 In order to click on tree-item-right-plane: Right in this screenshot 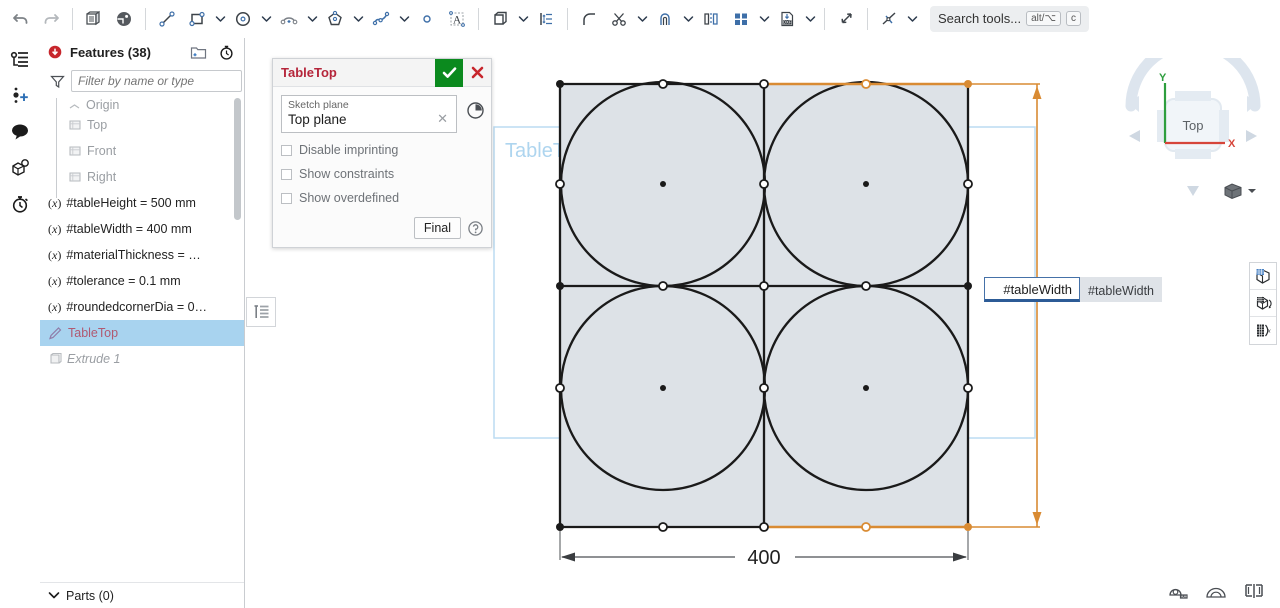, I will do `click(142, 177)`.